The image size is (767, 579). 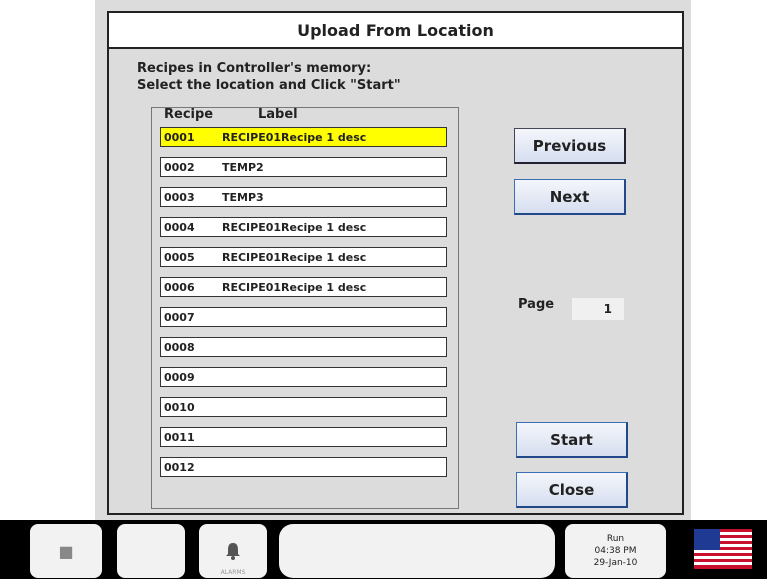 What do you see at coordinates (303, 167) in the screenshot?
I see `recipe-row-0002: 0002 TEMP2` at bounding box center [303, 167].